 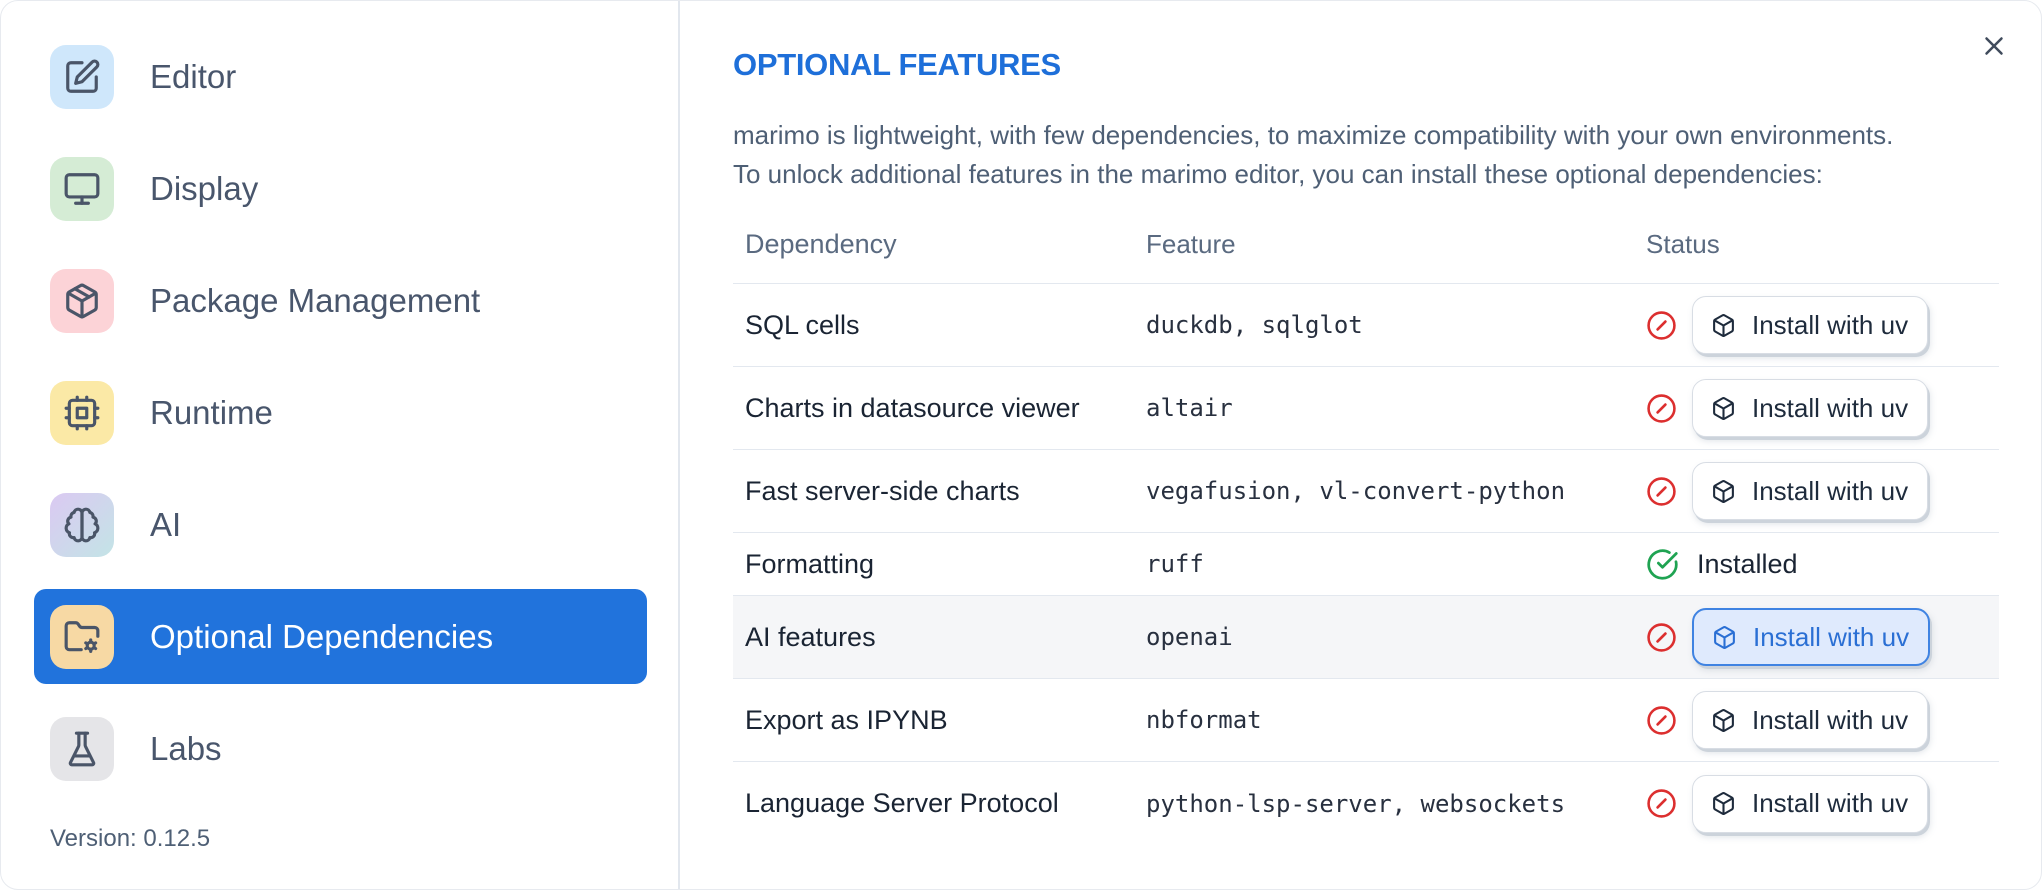 What do you see at coordinates (821, 244) in the screenshot?
I see `column-header-dependency: Dependency` at bounding box center [821, 244].